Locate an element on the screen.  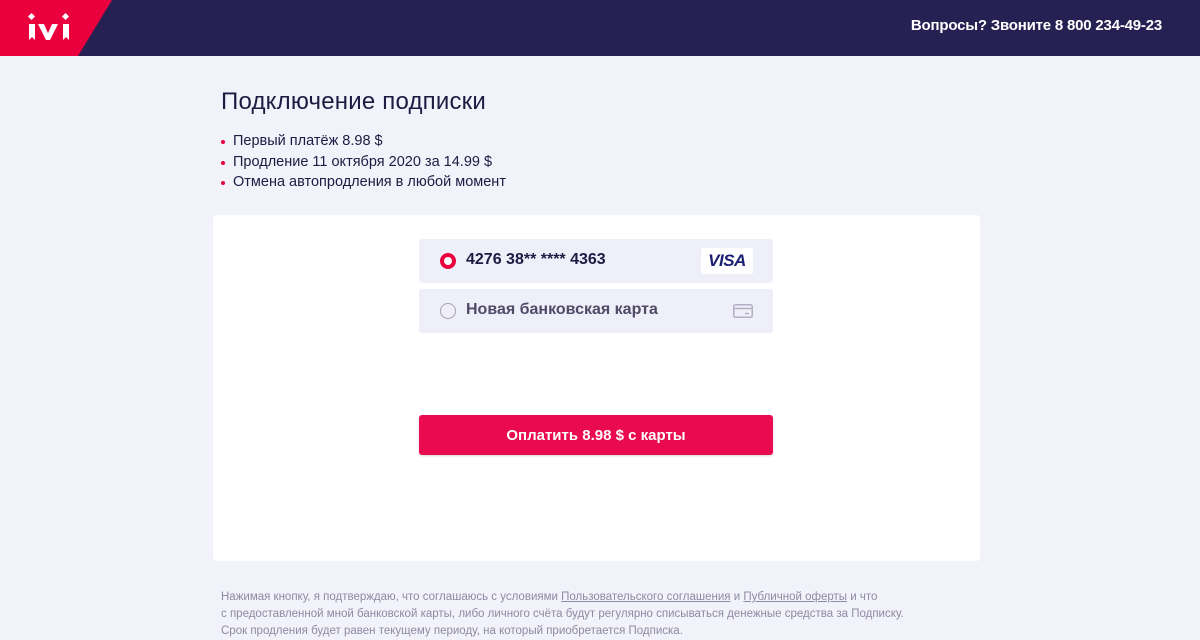
support-phone: Вопросы? Звоните 8 800 234-49-23 is located at coordinates (1036, 25).